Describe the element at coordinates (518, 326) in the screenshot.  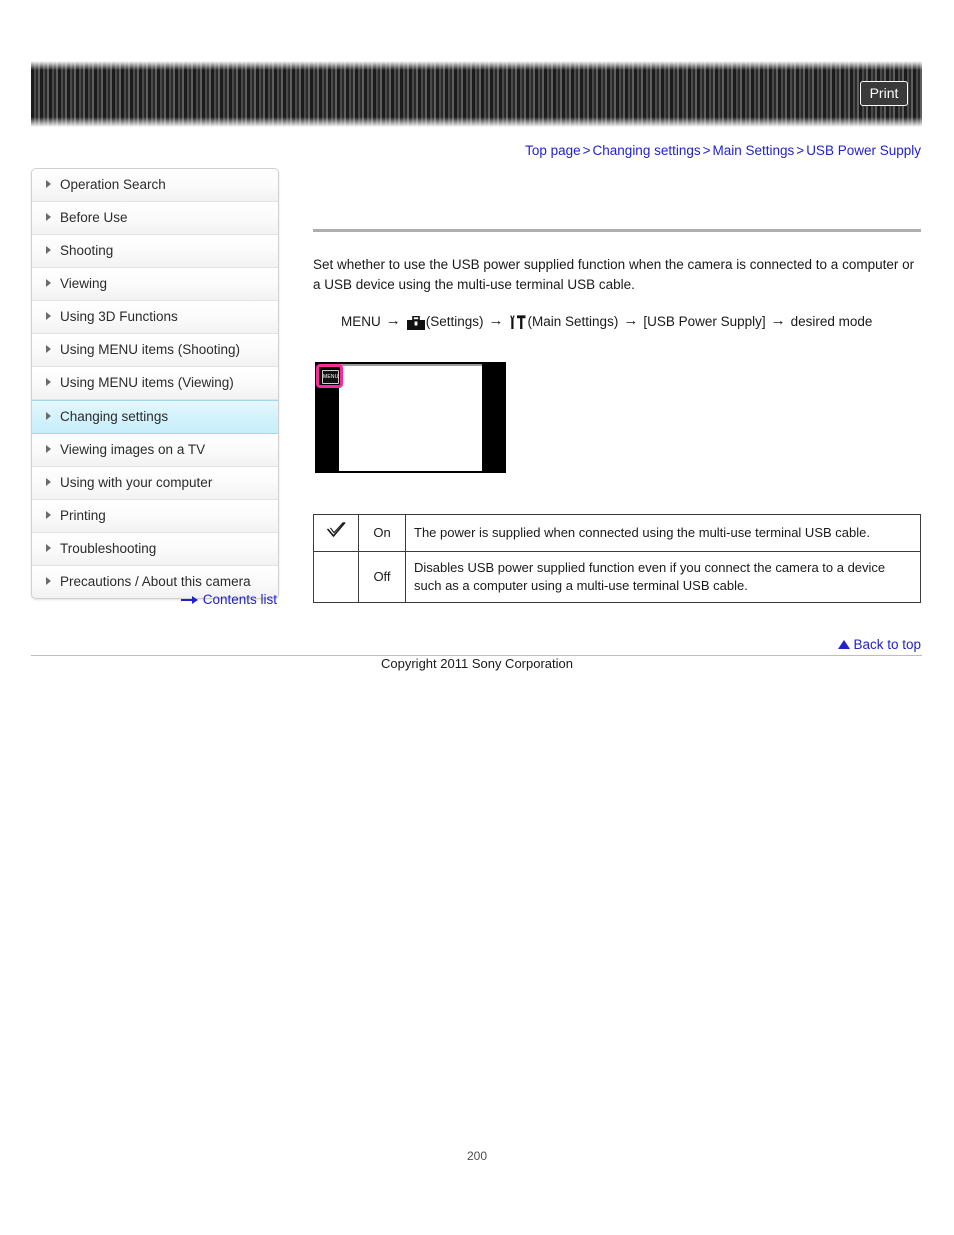
I see `main-settings-tools-icon` at that location.